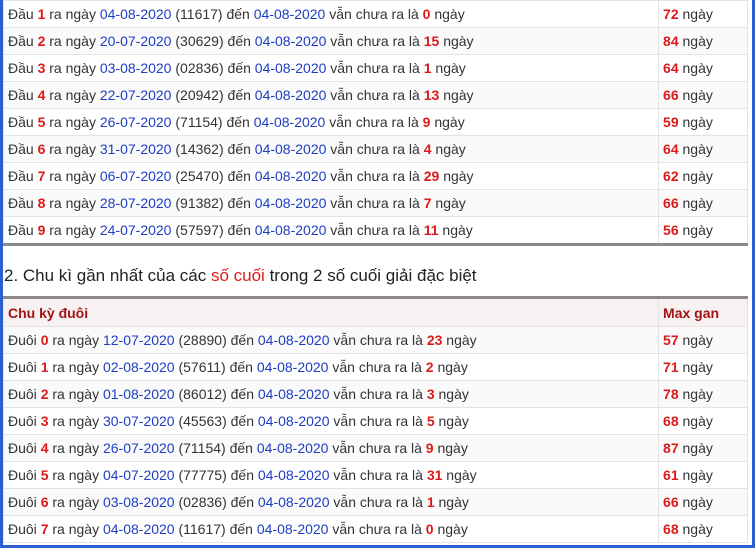 This screenshot has width=755, height=548. I want to click on table-header-row: Chu kỳ đuôi Max gan, so click(375, 312).